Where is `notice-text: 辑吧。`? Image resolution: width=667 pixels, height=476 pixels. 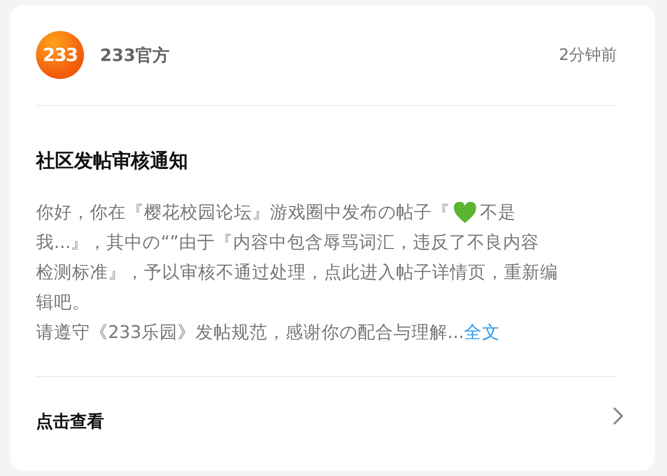
notice-text: 辑吧。 is located at coordinates (63, 303).